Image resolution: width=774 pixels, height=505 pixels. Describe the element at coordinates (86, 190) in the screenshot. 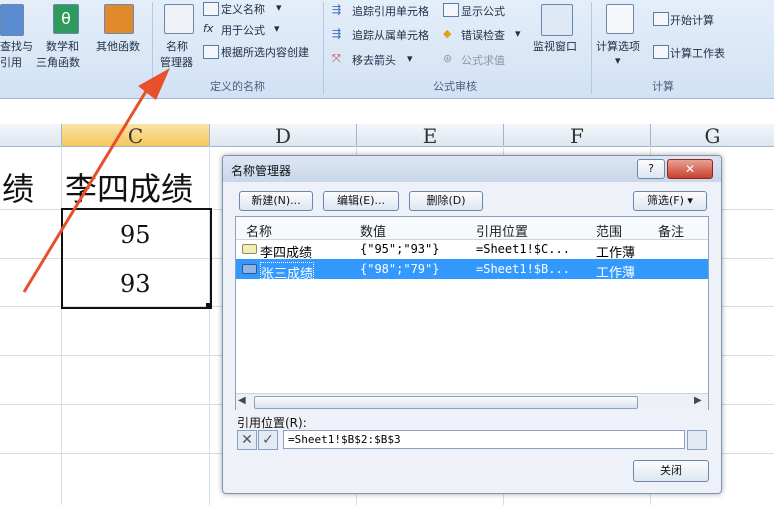

I see `annotation-arrow-line` at that location.